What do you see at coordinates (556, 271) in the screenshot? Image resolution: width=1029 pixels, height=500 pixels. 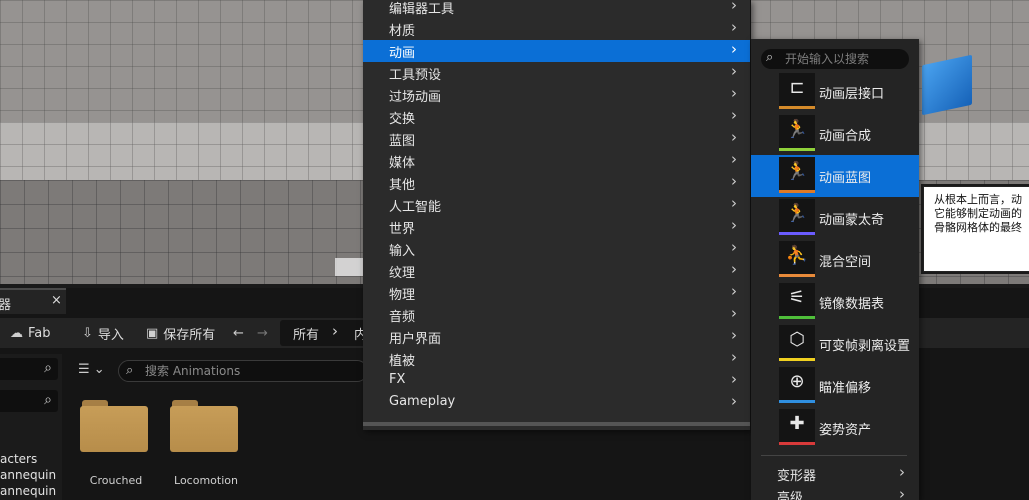 I see `menu-item-12: 纹理 ›` at bounding box center [556, 271].